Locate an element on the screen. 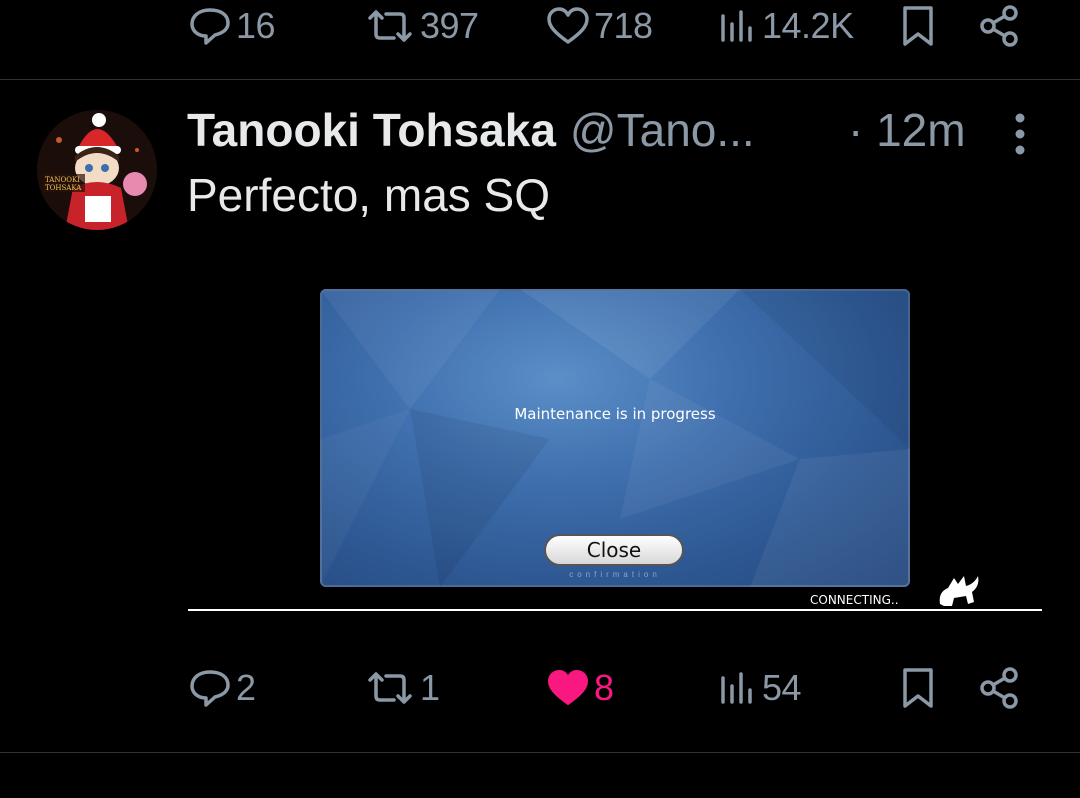  repost-button: 1 is located at coordinates (402, 688).